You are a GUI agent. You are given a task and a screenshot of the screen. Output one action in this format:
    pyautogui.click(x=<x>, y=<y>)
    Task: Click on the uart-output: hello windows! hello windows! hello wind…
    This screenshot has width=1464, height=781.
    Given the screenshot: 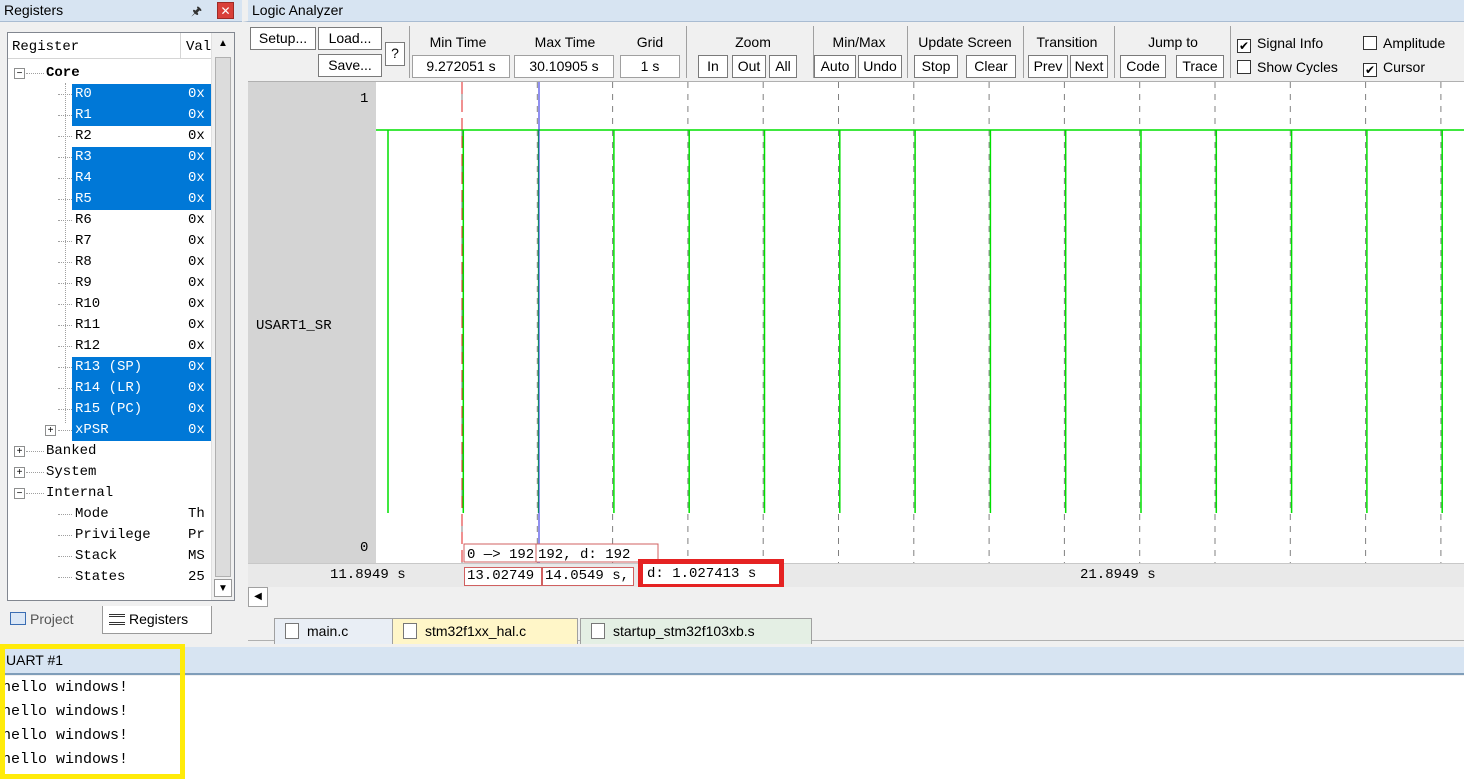 What is the action you would take?
    pyautogui.click(x=732, y=728)
    